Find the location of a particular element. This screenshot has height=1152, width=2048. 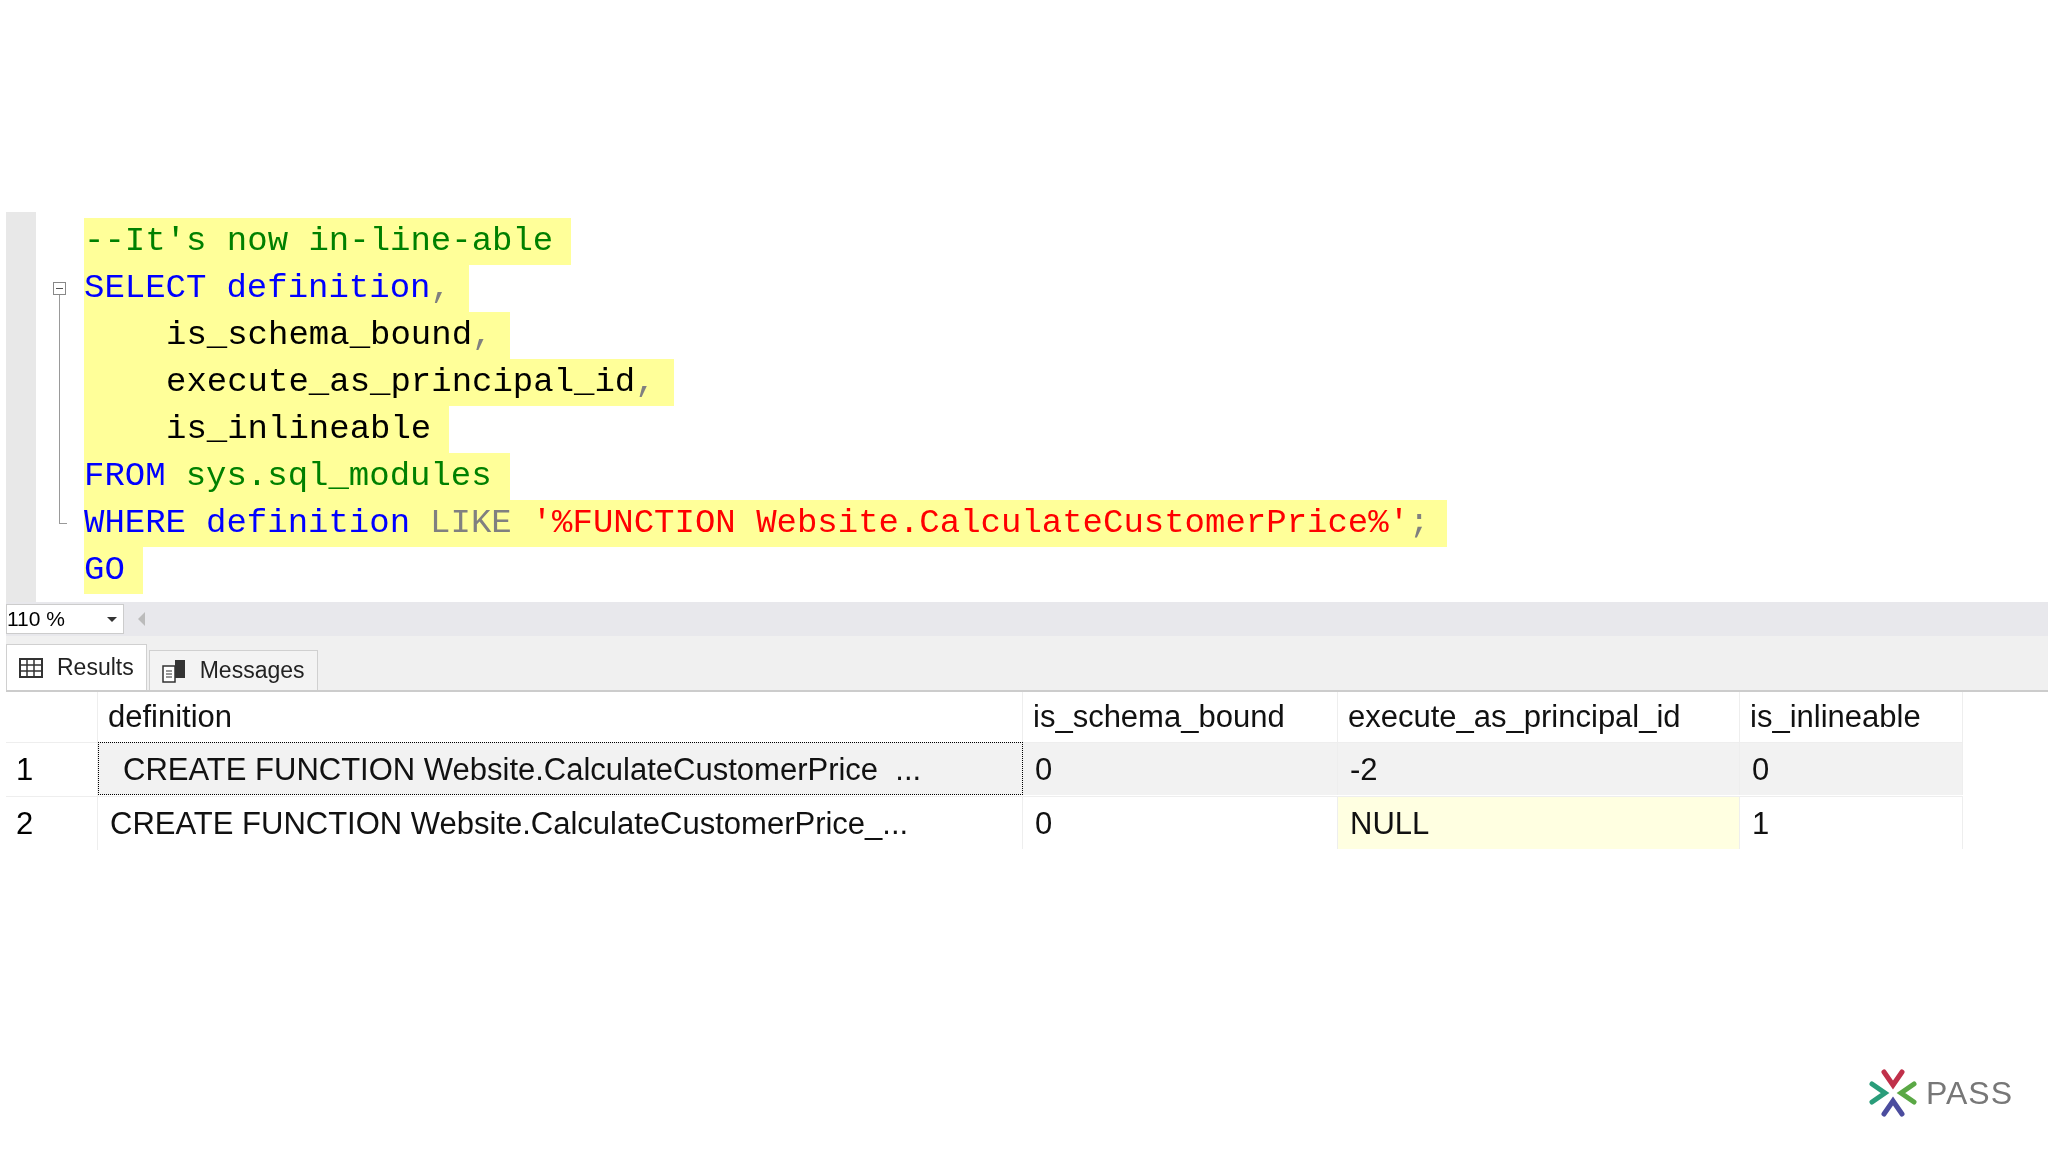

result-tab: Results is located at coordinates (76, 667).